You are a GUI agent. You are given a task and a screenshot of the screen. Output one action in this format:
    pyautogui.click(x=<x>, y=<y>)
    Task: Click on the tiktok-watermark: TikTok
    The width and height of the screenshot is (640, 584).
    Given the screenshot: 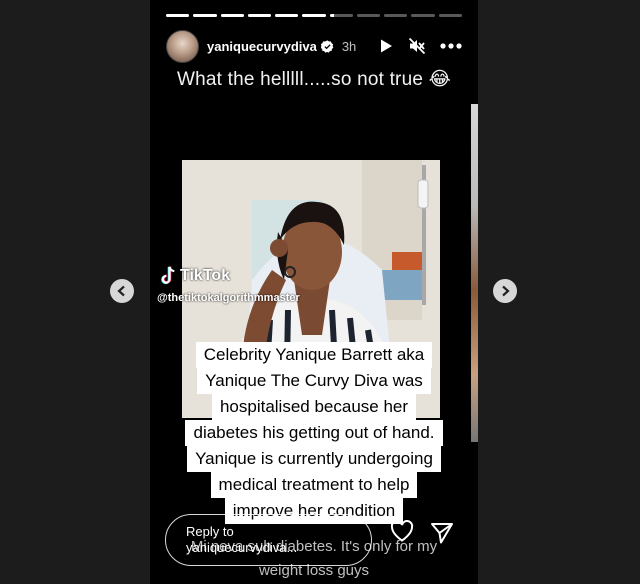 What is the action you would take?
    pyautogui.click(x=194, y=276)
    